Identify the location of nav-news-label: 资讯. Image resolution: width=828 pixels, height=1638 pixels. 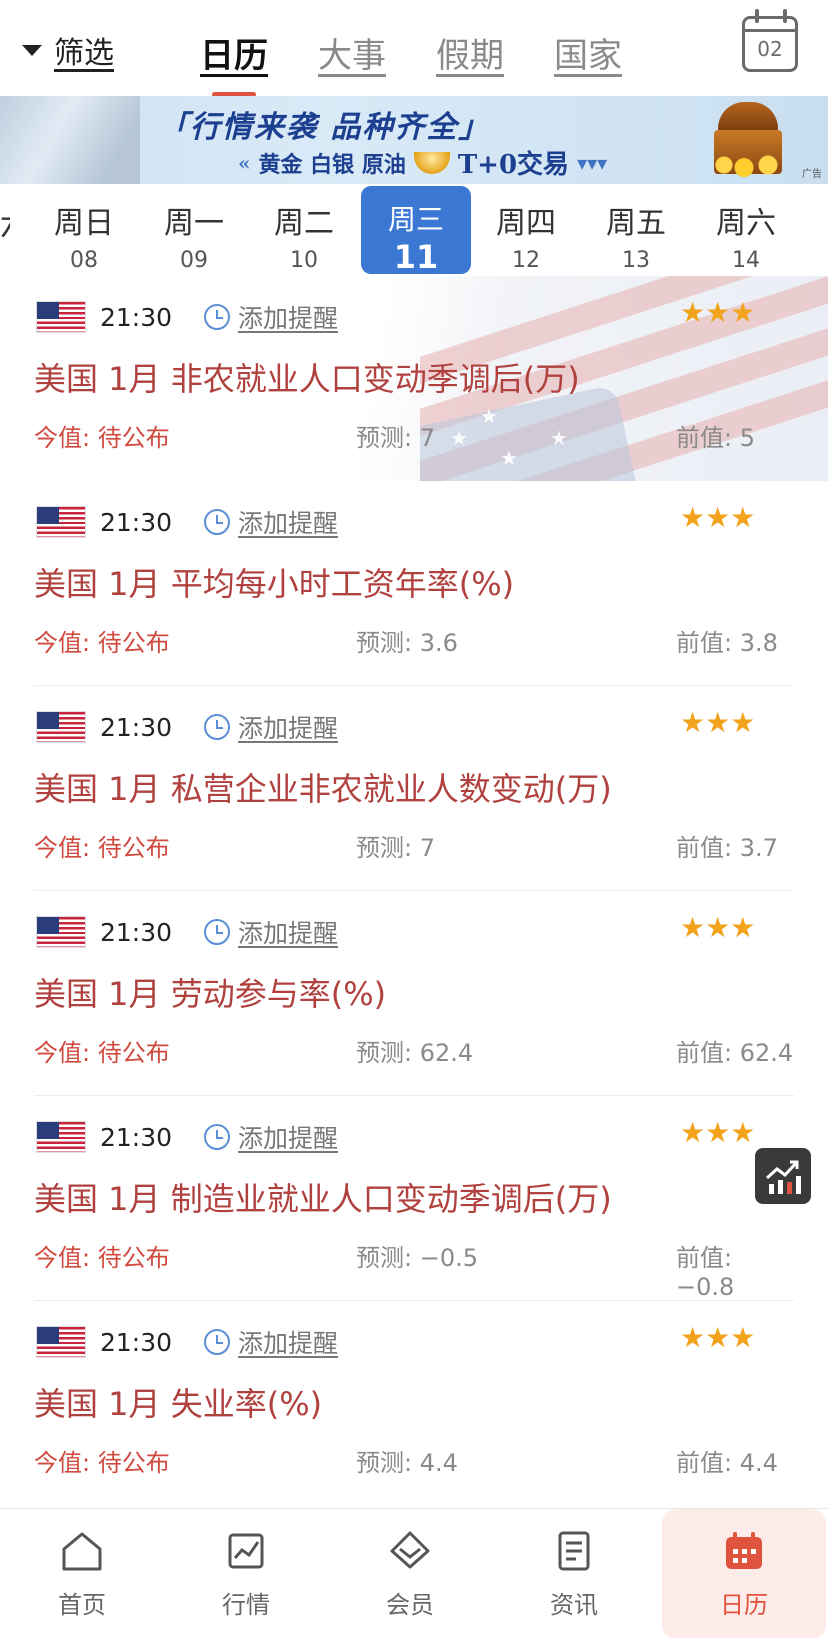
(574, 1605).